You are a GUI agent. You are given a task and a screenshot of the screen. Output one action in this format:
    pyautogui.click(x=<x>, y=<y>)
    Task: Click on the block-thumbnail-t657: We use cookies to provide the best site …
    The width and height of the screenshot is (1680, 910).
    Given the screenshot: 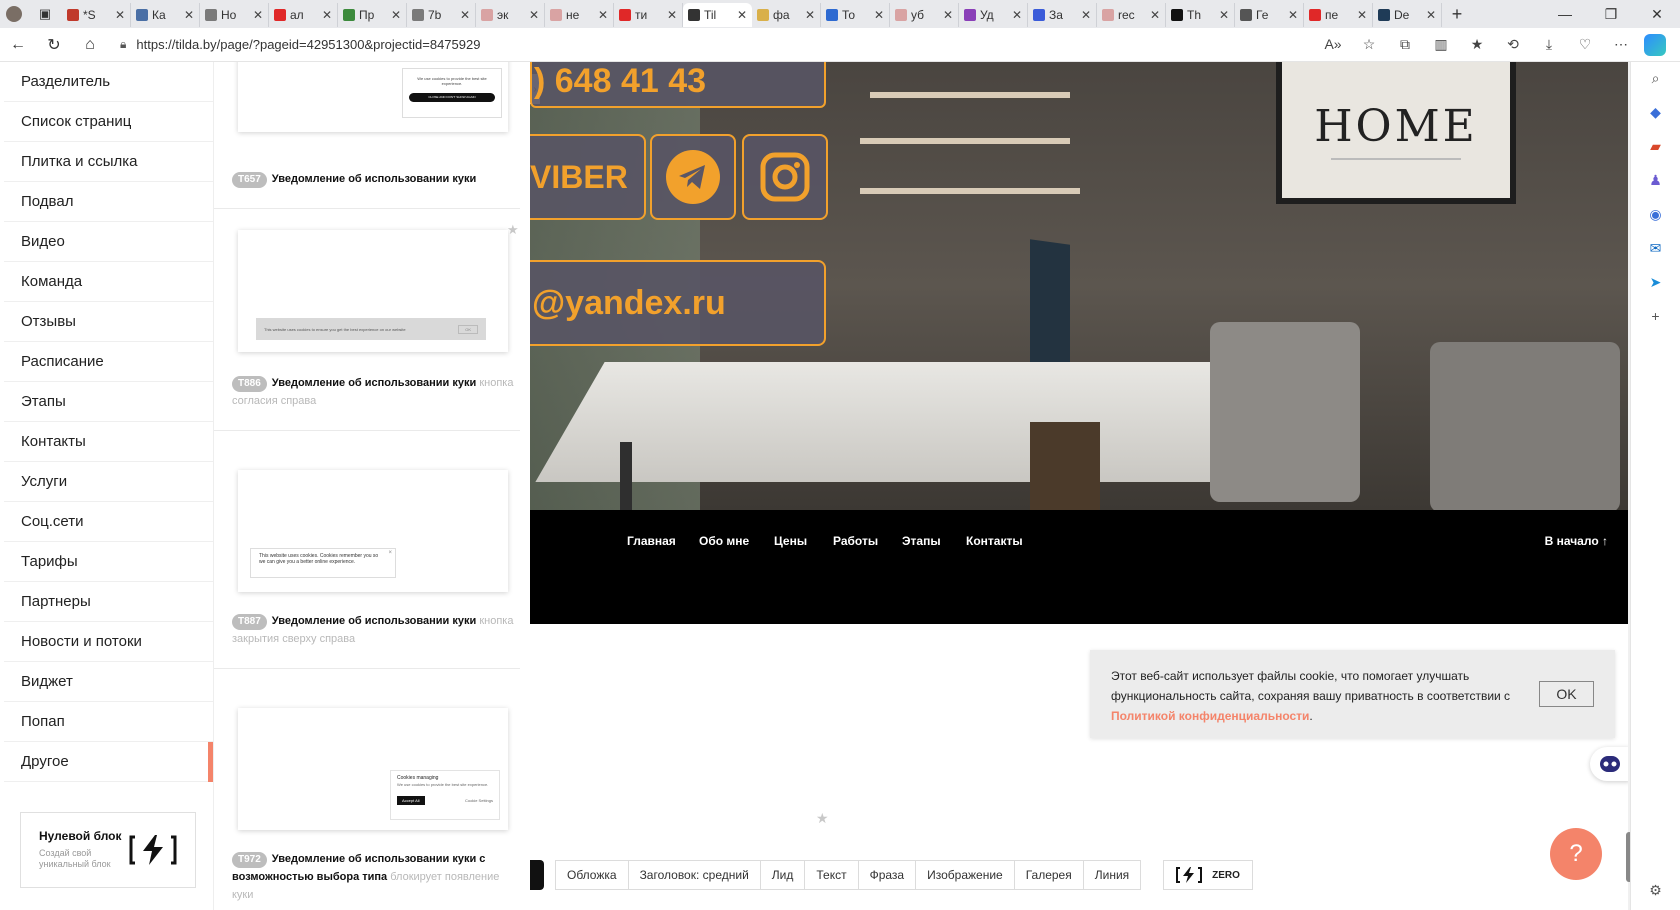 What is the action you would take?
    pyautogui.click(x=373, y=97)
    